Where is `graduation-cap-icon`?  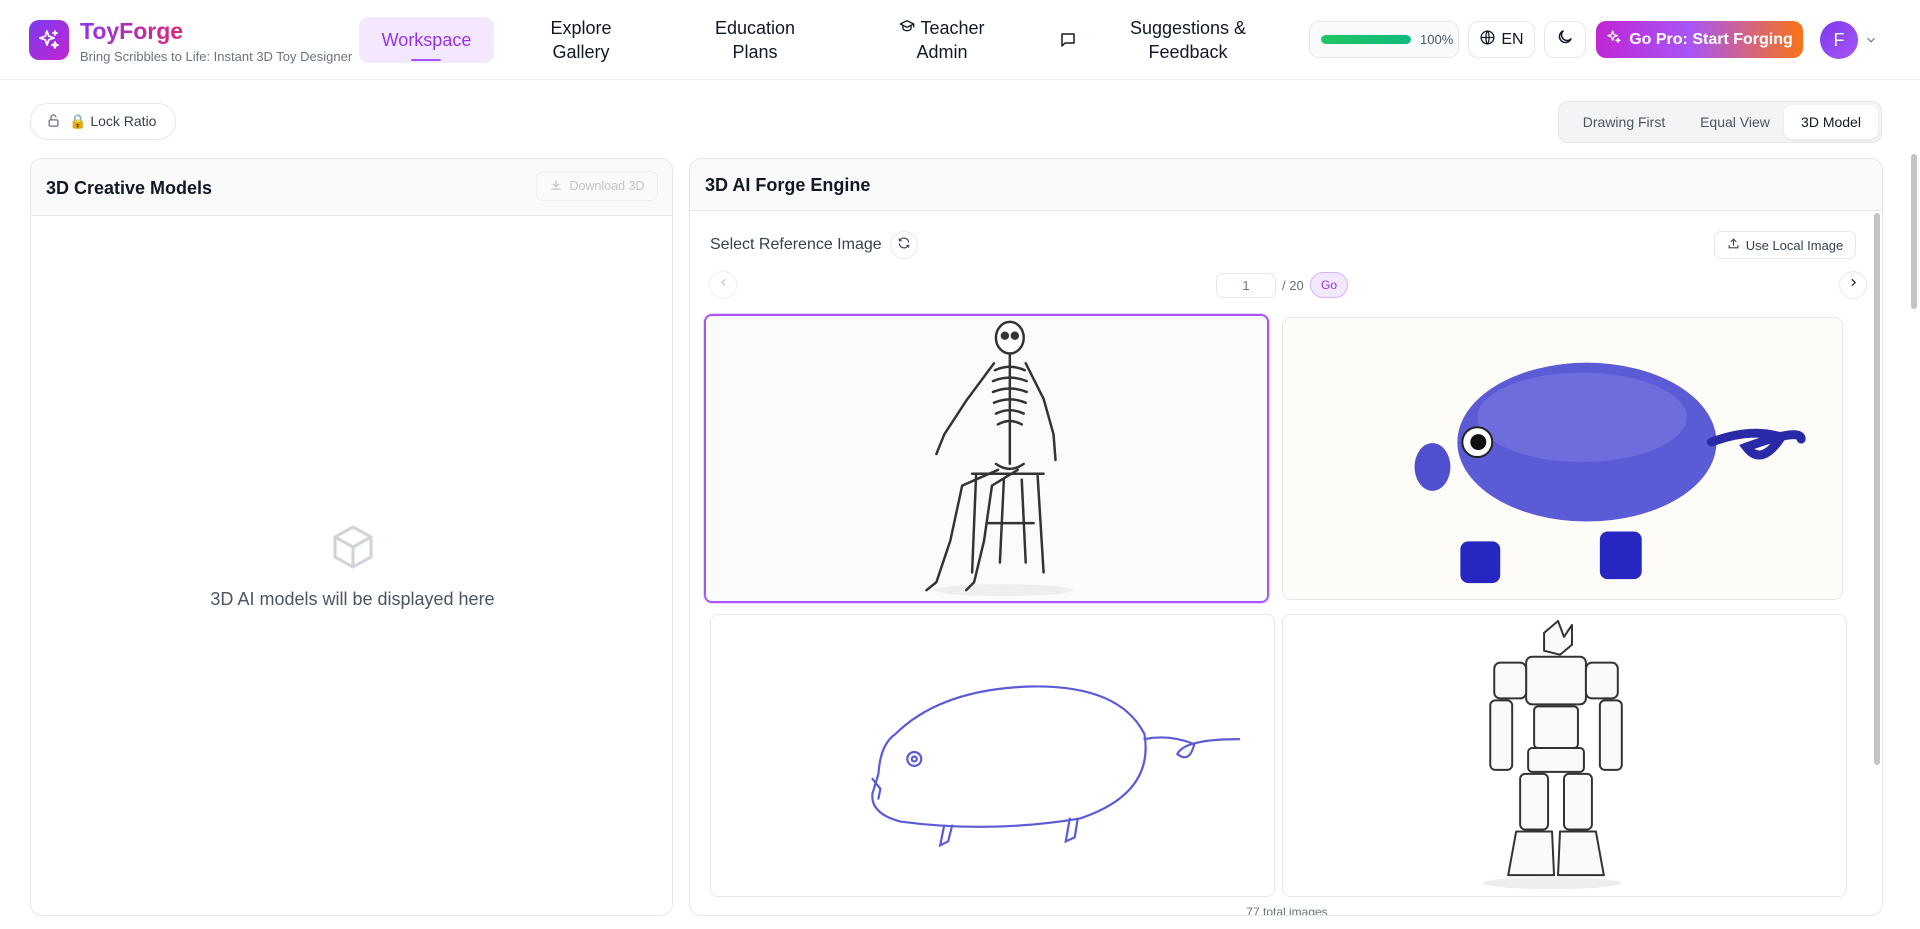 graduation-cap-icon is located at coordinates (907, 28).